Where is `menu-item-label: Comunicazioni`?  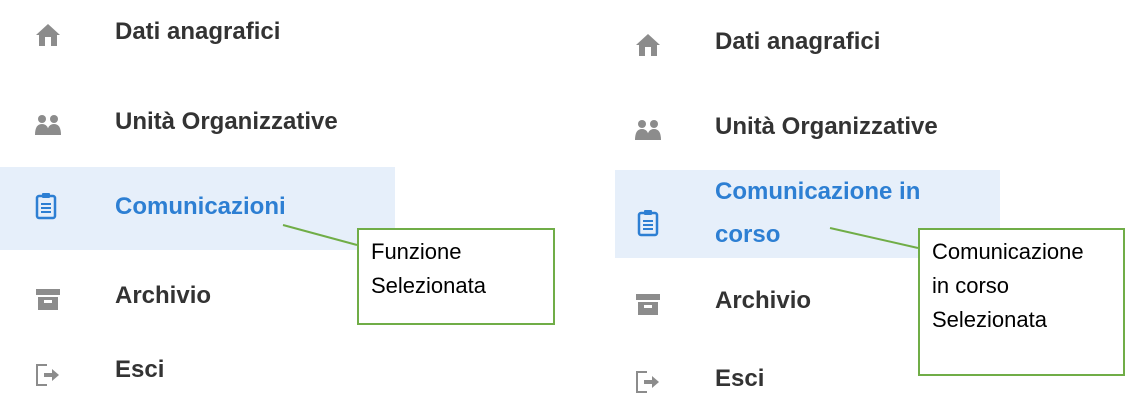 menu-item-label: Comunicazioni is located at coordinates (200, 206).